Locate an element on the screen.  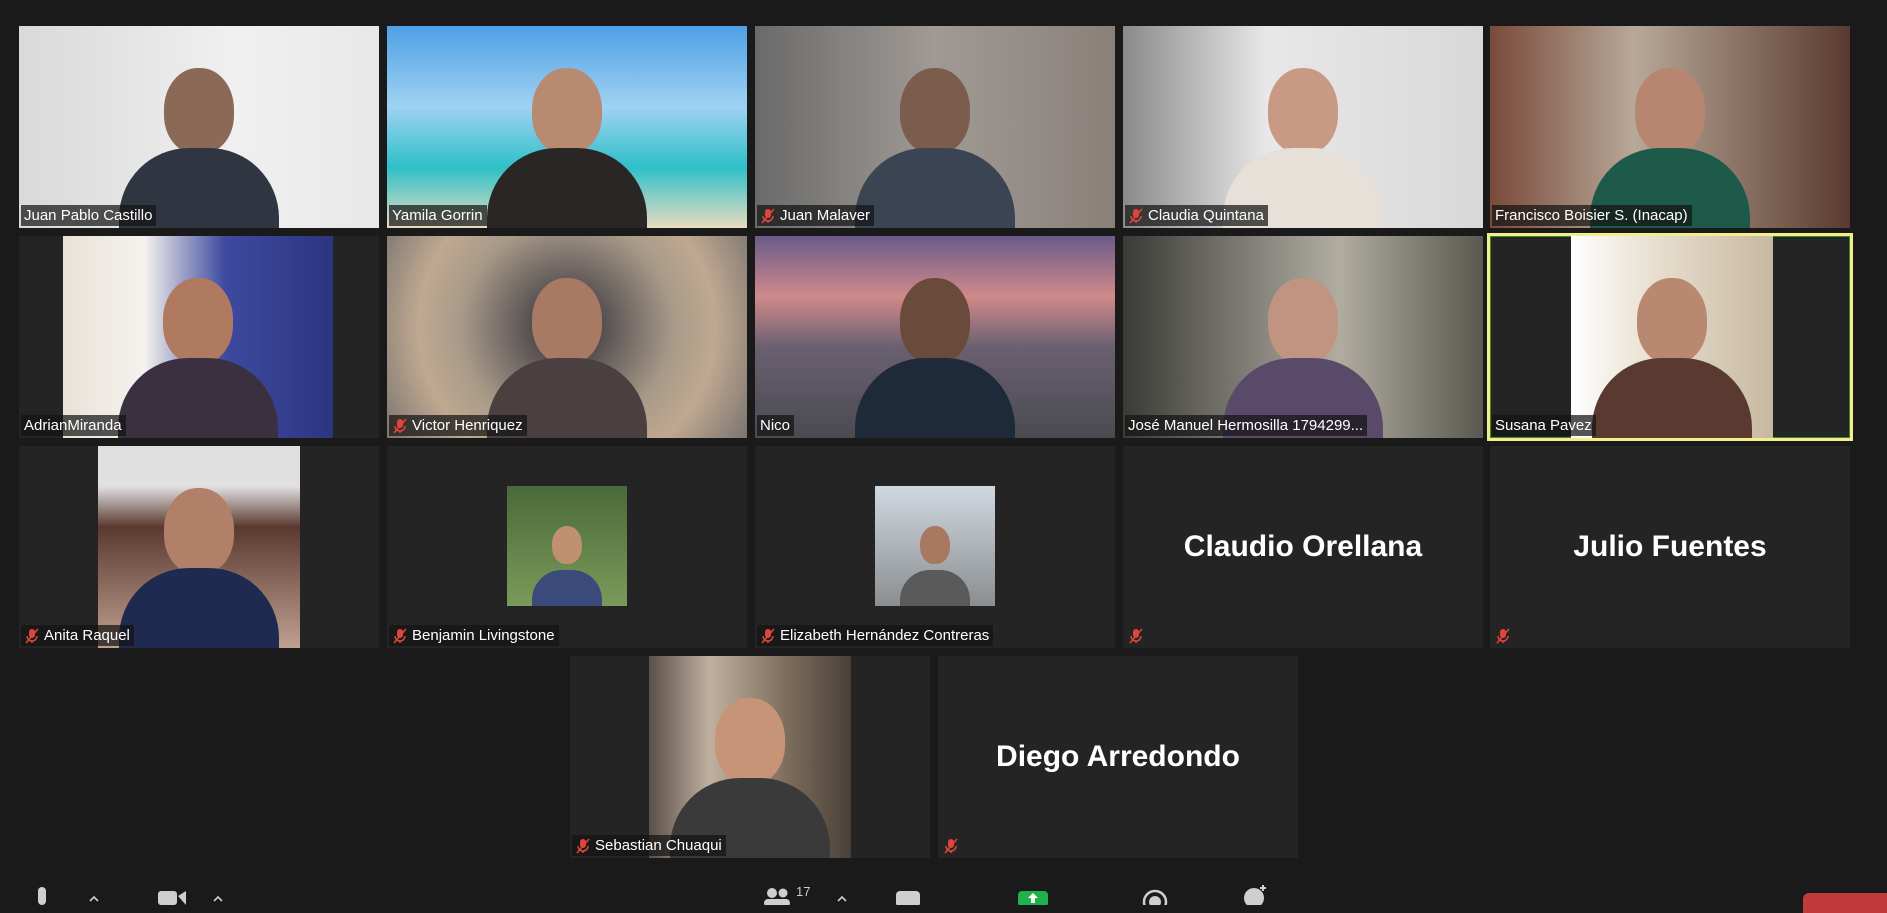
participant-tile: Claudio Orellana is located at coordinates (1303, 547).